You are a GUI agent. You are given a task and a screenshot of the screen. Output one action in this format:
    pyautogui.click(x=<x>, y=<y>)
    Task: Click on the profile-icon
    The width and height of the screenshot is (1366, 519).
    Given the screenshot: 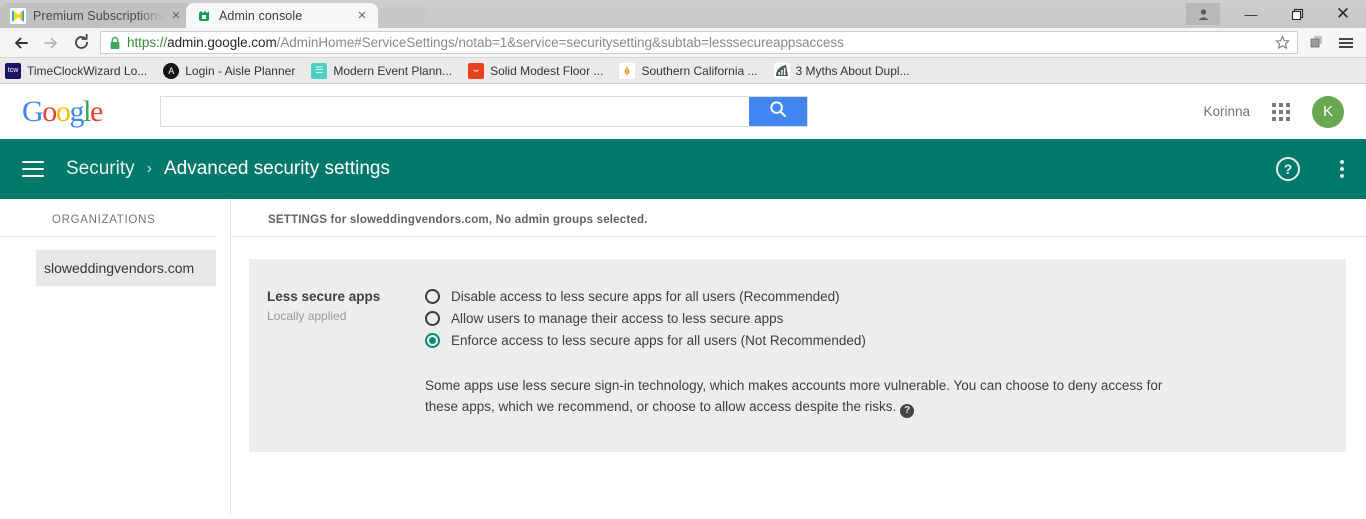 What is the action you would take?
    pyautogui.click(x=1203, y=14)
    